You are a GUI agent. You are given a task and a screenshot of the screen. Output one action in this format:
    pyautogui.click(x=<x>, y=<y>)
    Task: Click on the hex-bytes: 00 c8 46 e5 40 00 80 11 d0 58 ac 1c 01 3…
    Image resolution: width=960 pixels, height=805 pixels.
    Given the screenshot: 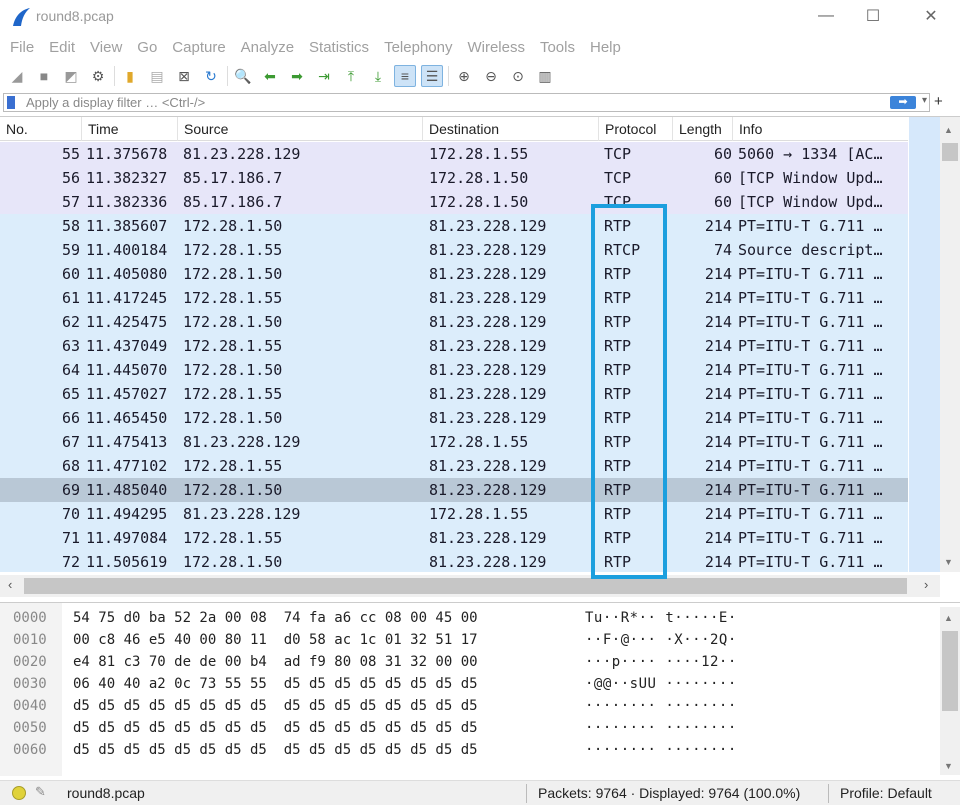 What is the action you would take?
    pyautogui.click(x=275, y=640)
    